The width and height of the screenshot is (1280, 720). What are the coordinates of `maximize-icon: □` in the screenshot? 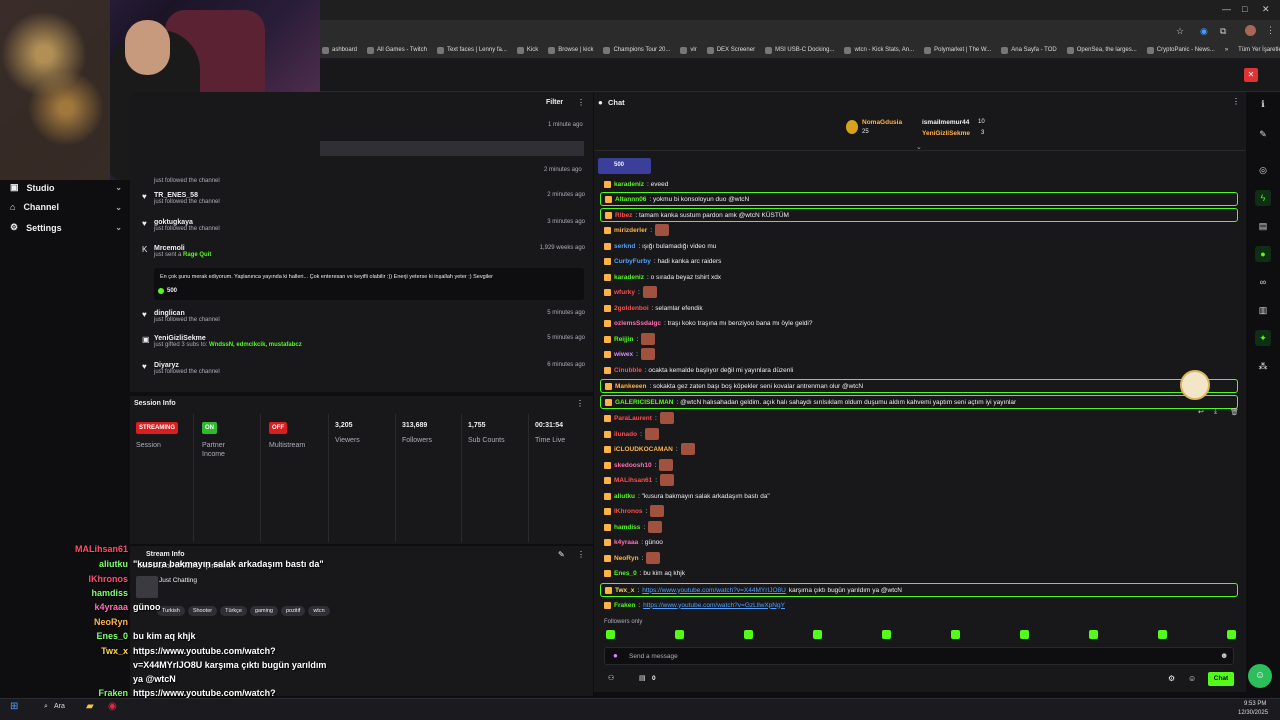 It's located at (1244, 9).